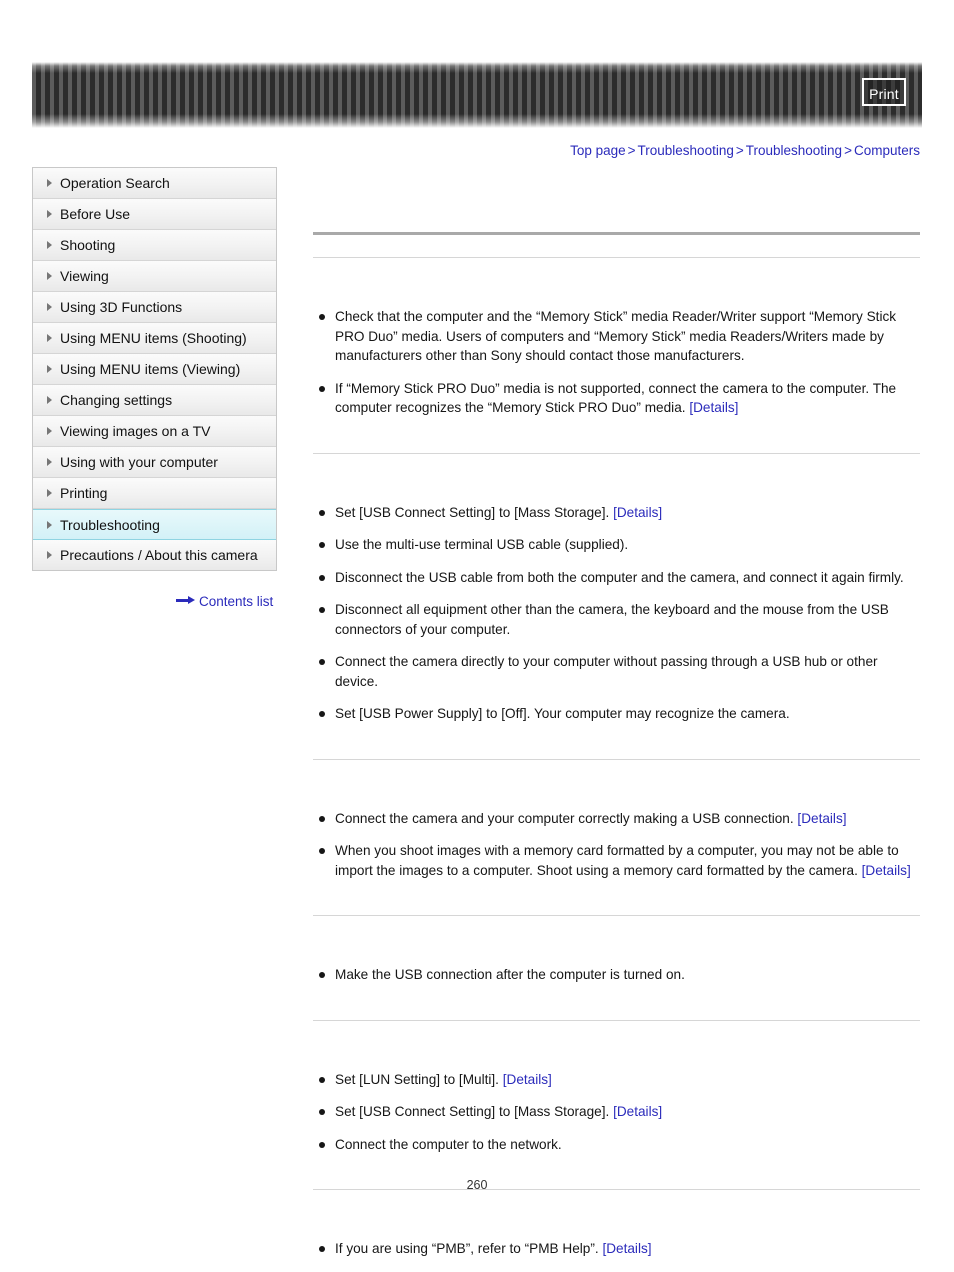 The height and width of the screenshot is (1272, 954). What do you see at coordinates (115, 183) in the screenshot?
I see `sidebar-item-label: Operation Search` at bounding box center [115, 183].